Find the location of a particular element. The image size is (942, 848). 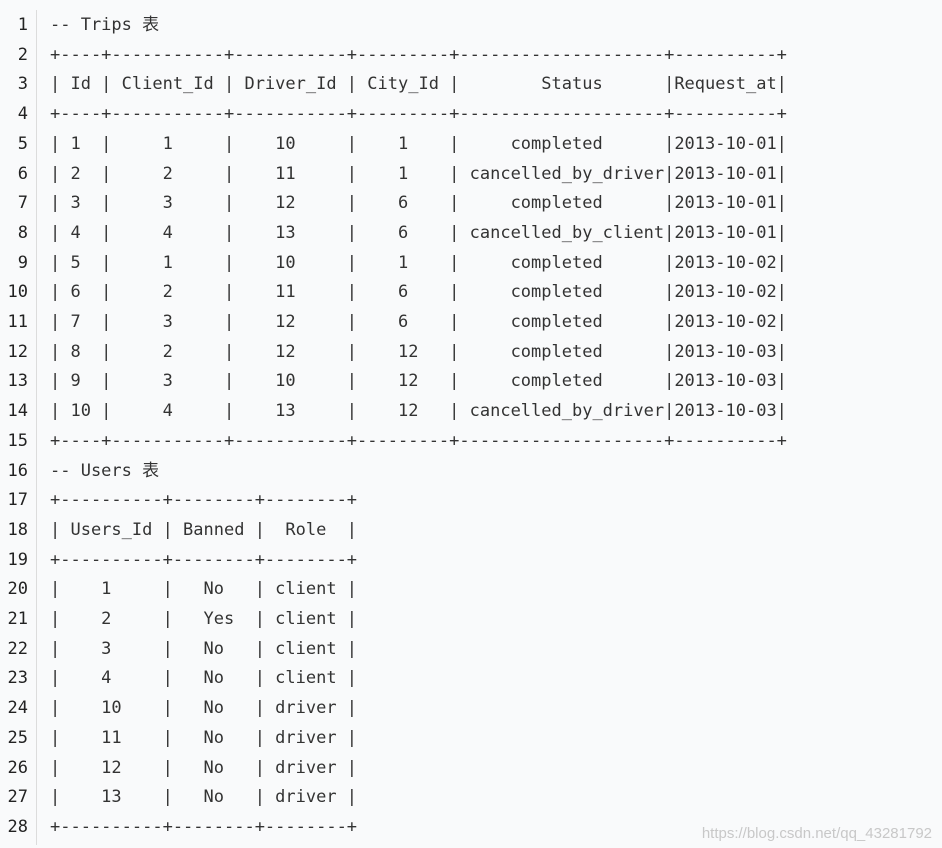

code-line: | Users_Id | Banned | Role | is located at coordinates (204, 529).